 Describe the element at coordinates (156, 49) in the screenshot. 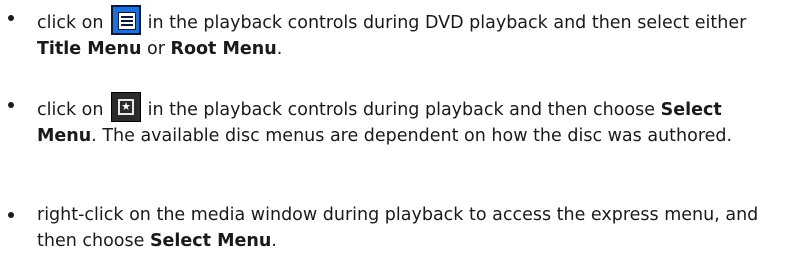

I see `item-text-or: or` at that location.